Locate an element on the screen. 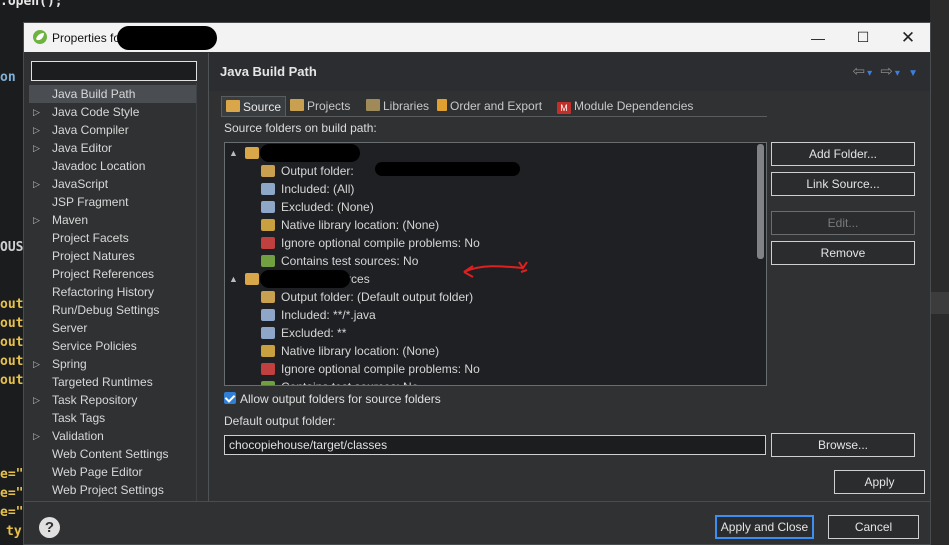  background-scrollbar is located at coordinates (939, 272).